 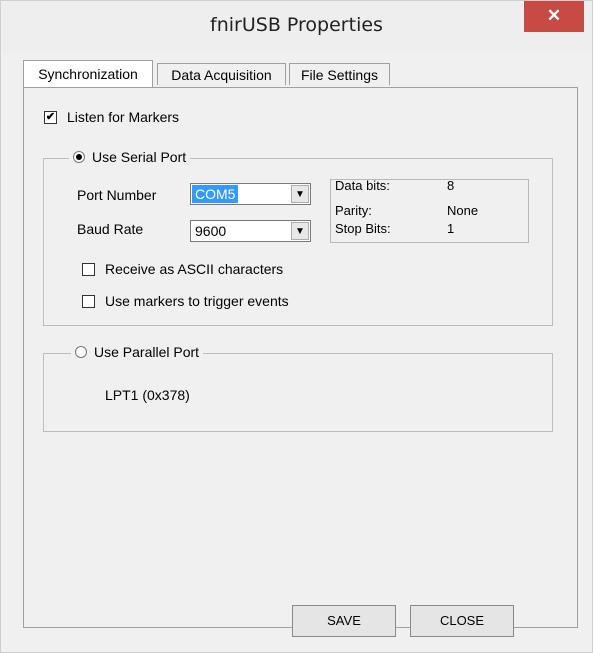 I want to click on tab-label: File Settings, so click(x=339, y=75).